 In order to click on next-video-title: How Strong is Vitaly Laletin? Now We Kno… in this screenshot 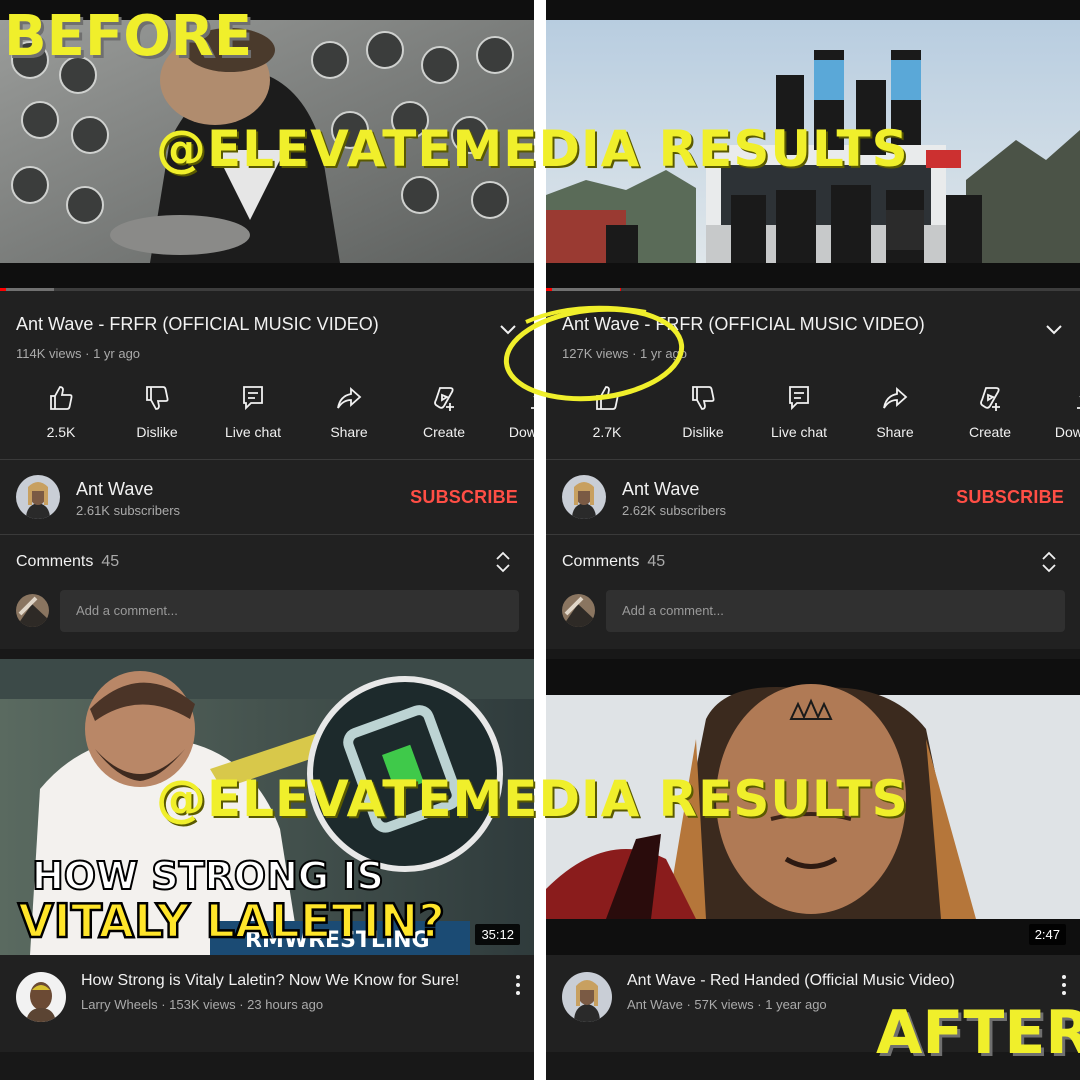, I will do `click(270, 981)`.